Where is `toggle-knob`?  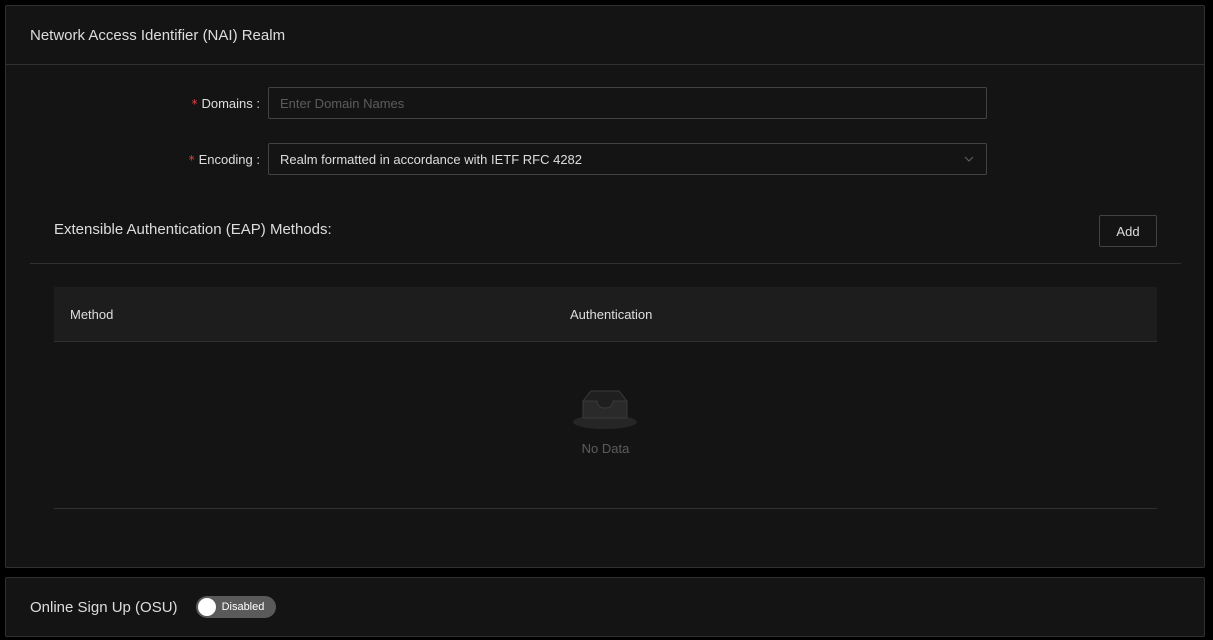 toggle-knob is located at coordinates (206, 607).